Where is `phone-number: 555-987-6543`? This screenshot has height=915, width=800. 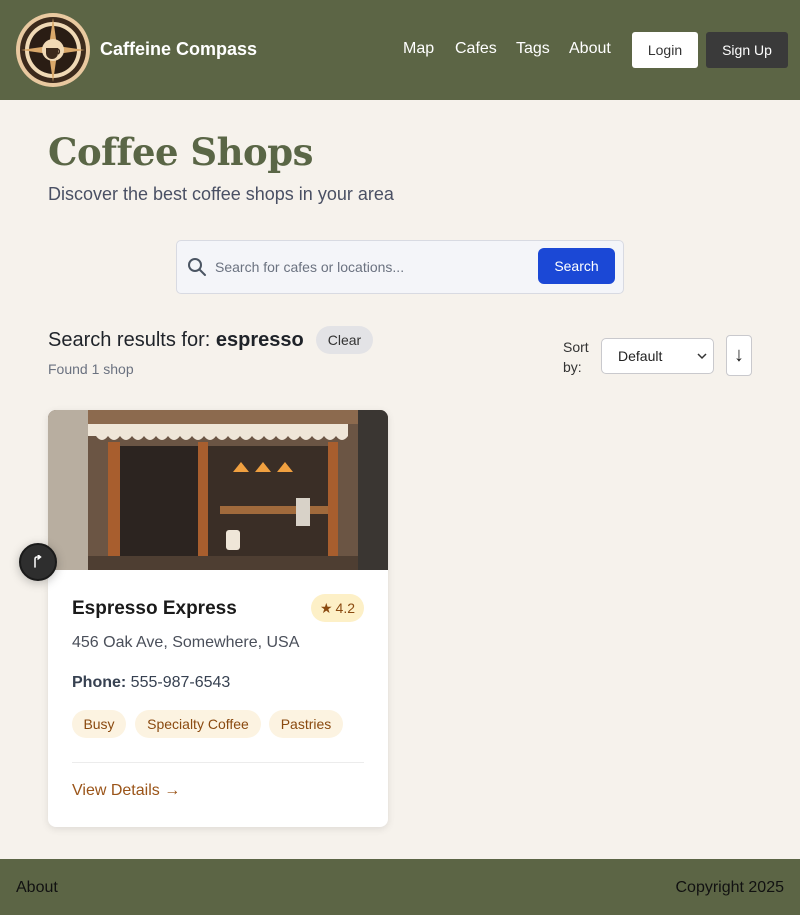
phone-number: 555-987-6543 is located at coordinates (180, 682).